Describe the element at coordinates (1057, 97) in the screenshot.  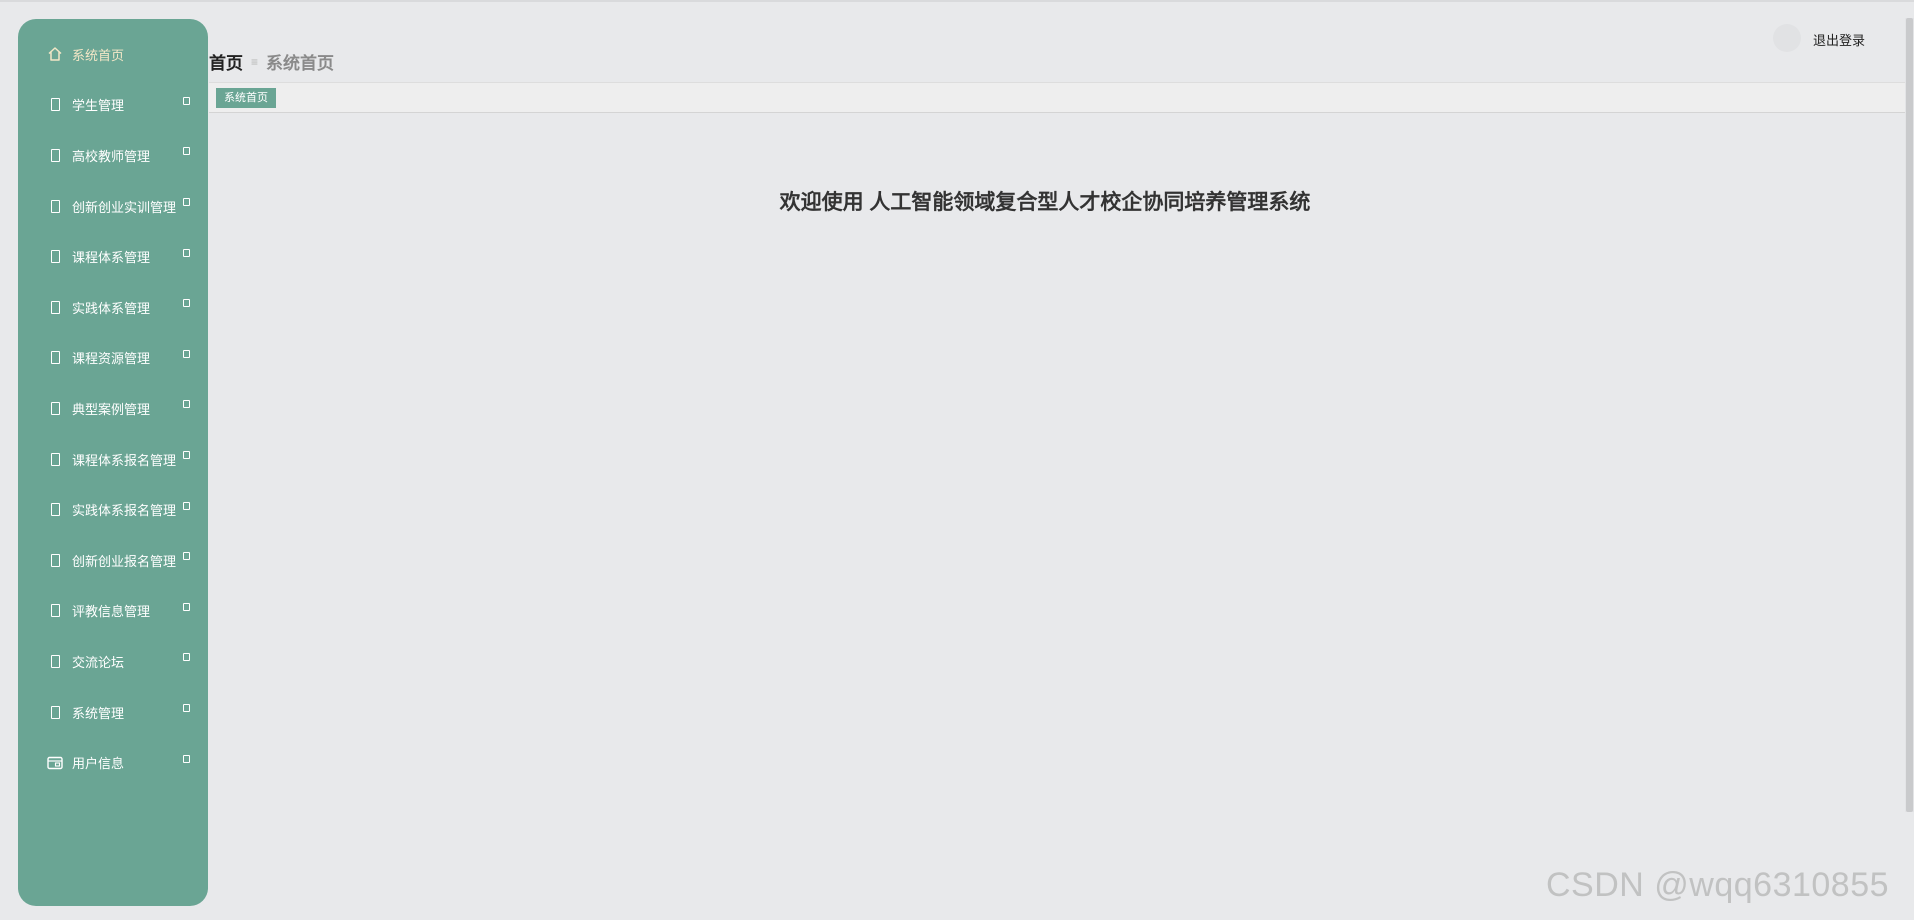
I see `tab-bar: 系统首页` at that location.